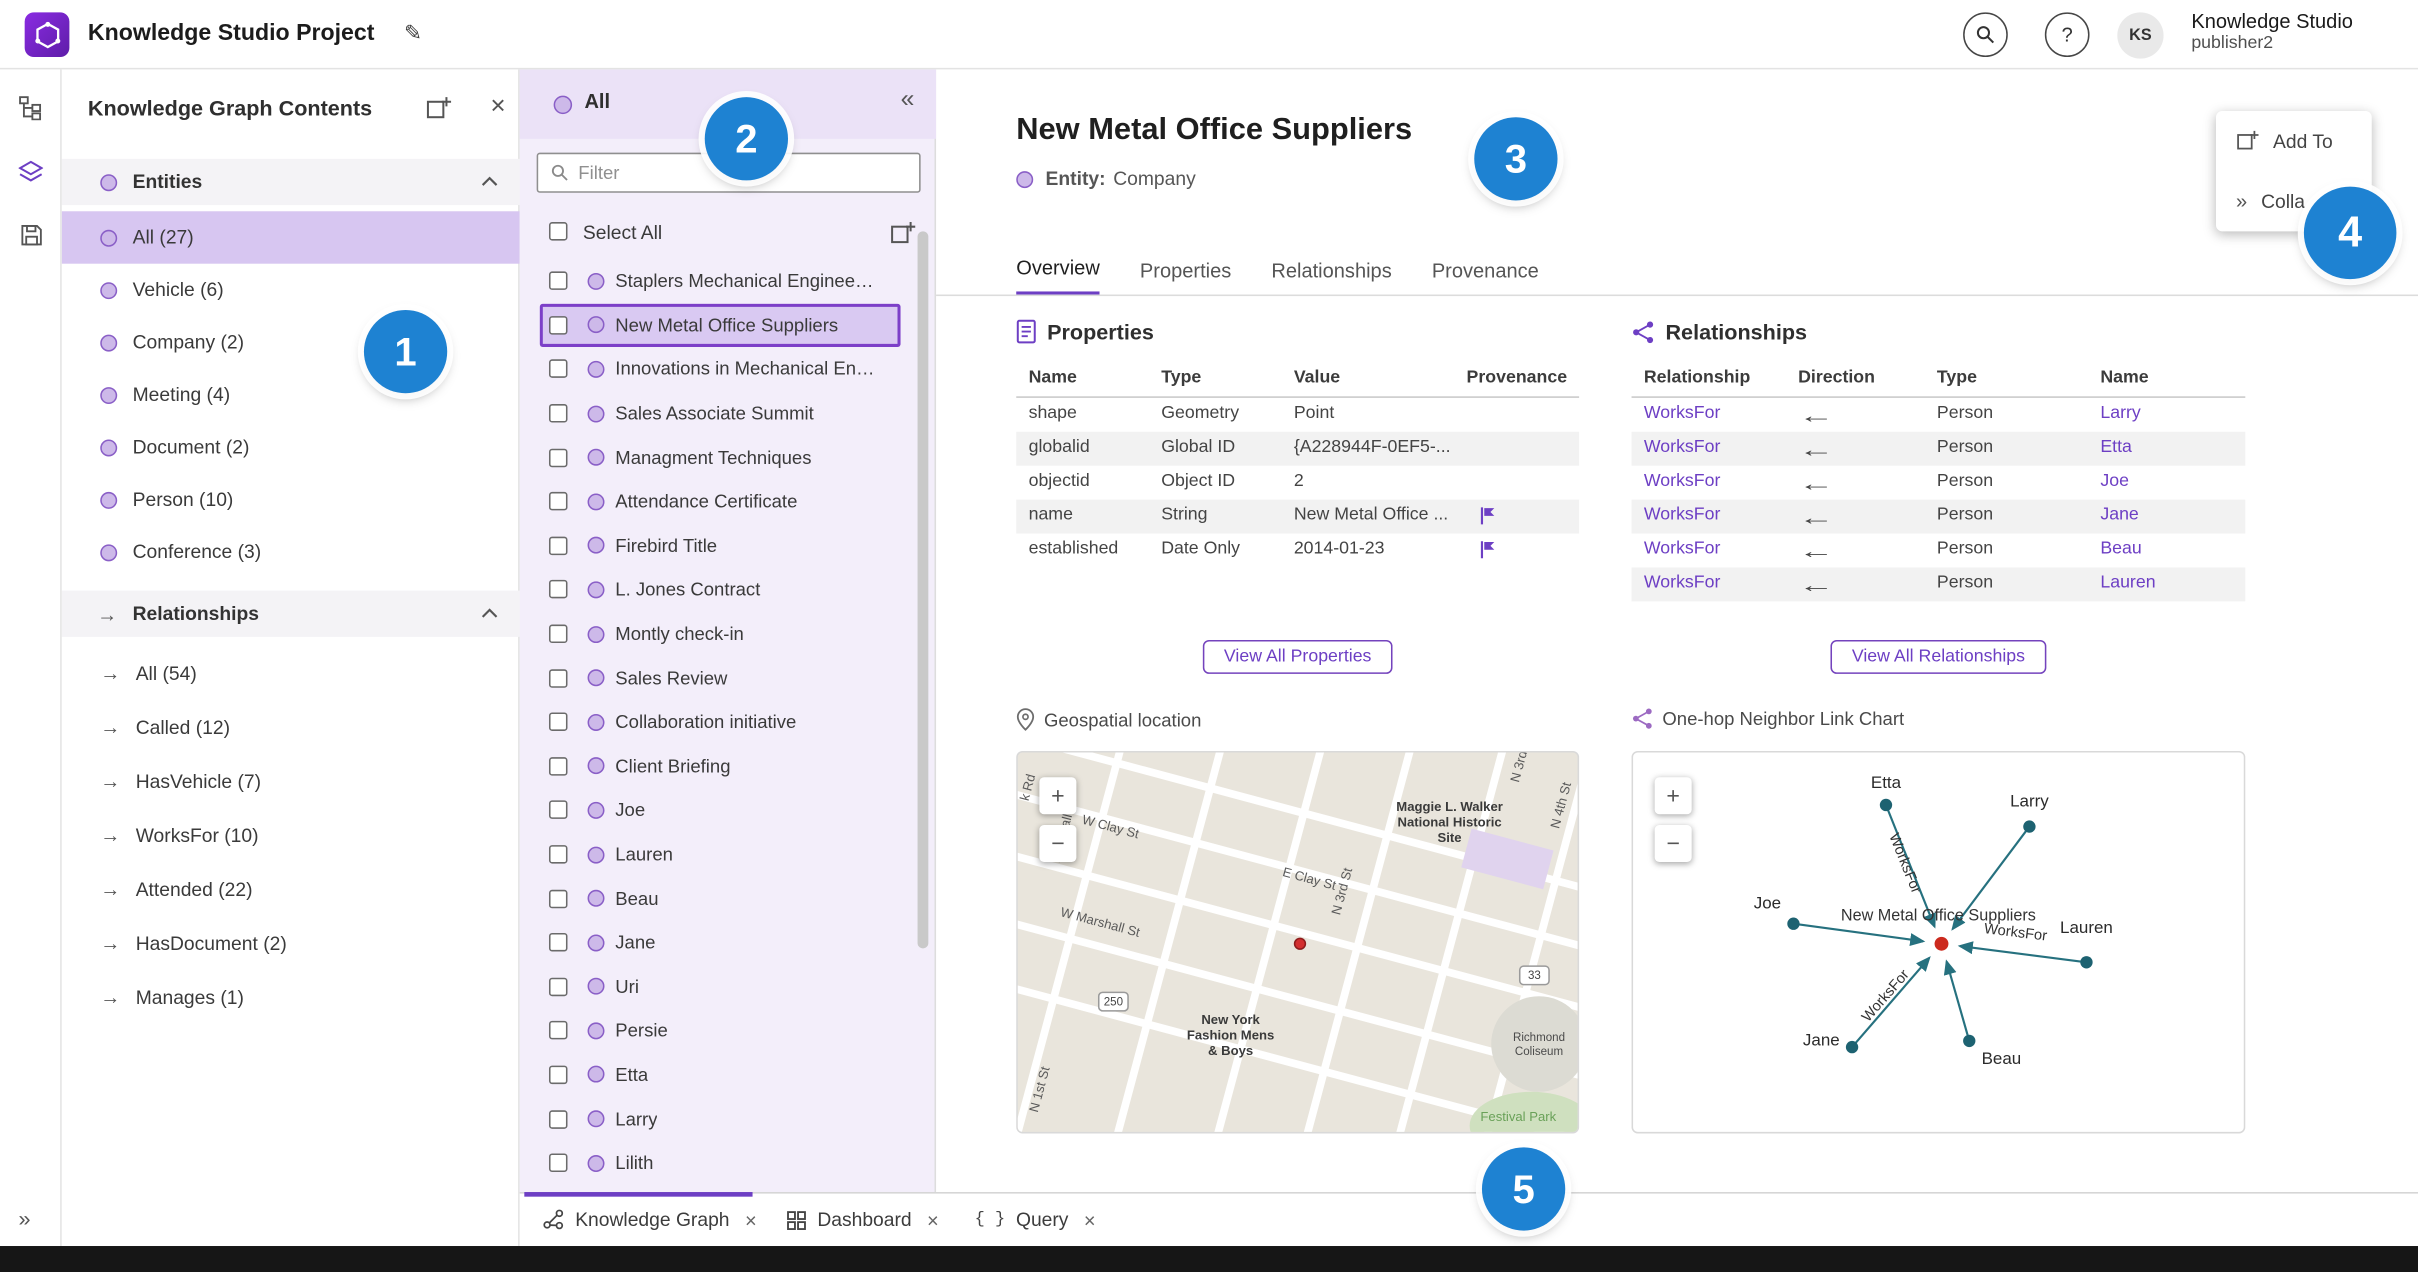  What do you see at coordinates (720, 1075) in the screenshot?
I see `entity-list-item: Etta` at bounding box center [720, 1075].